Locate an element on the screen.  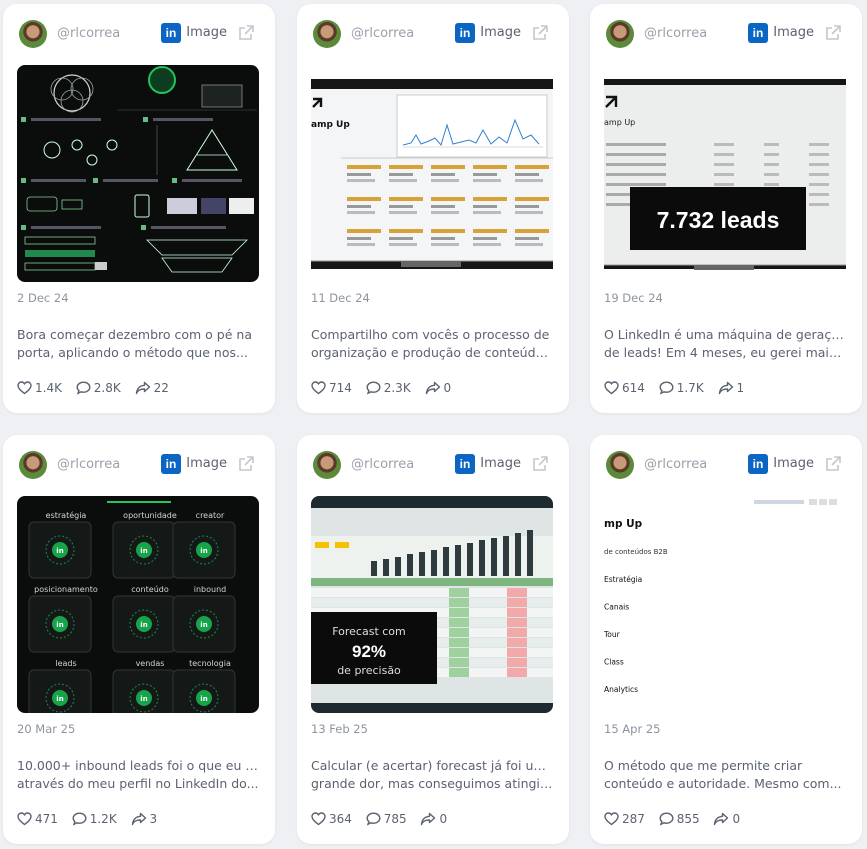
post-image: Forecast com 92% de precisão is located at coordinates (432, 604).